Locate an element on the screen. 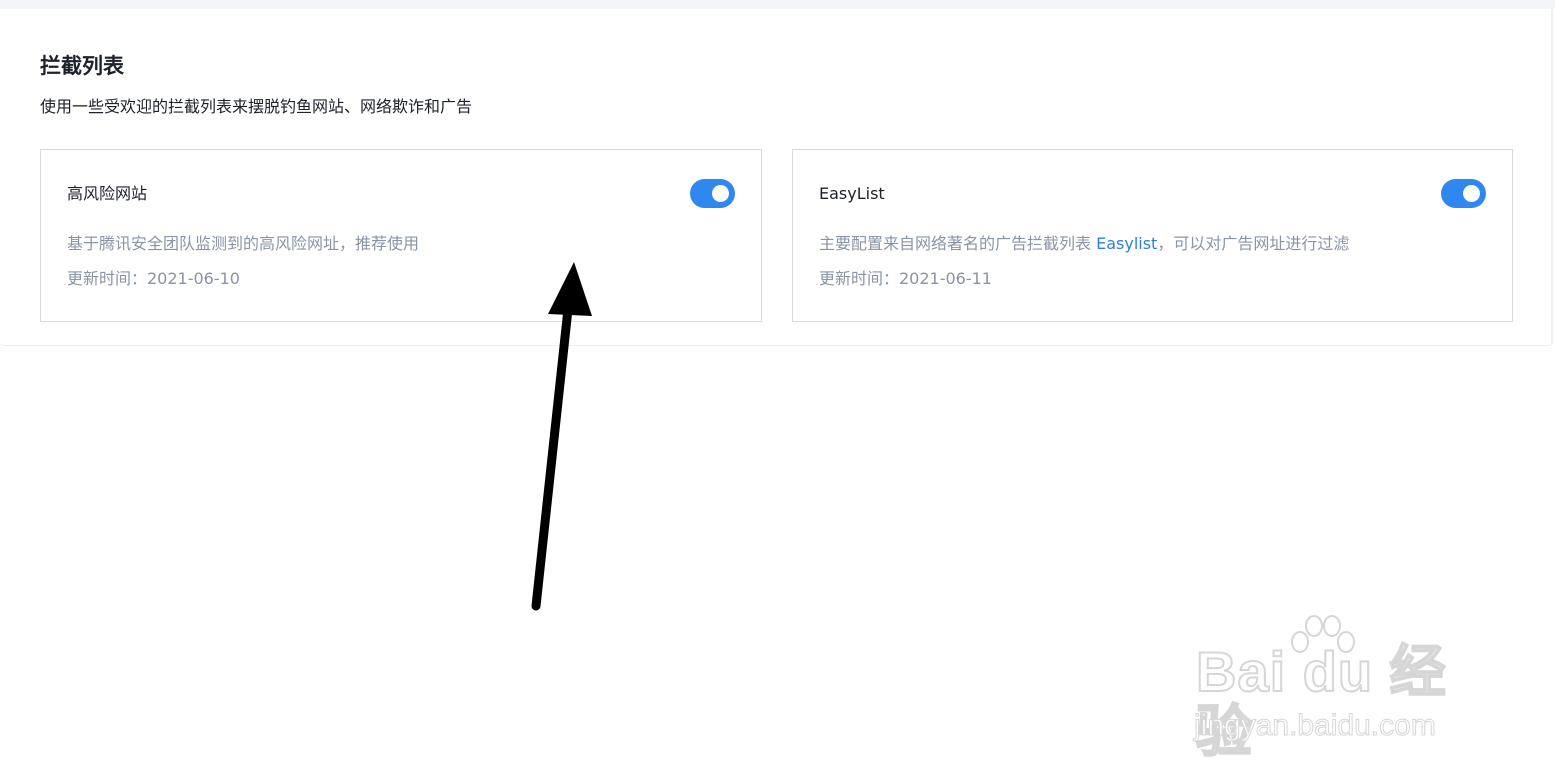 Image resolution: width=1555 pixels, height=781 pixels. card-updated-date: 更新时间：2021-06-10 is located at coordinates (153, 278).